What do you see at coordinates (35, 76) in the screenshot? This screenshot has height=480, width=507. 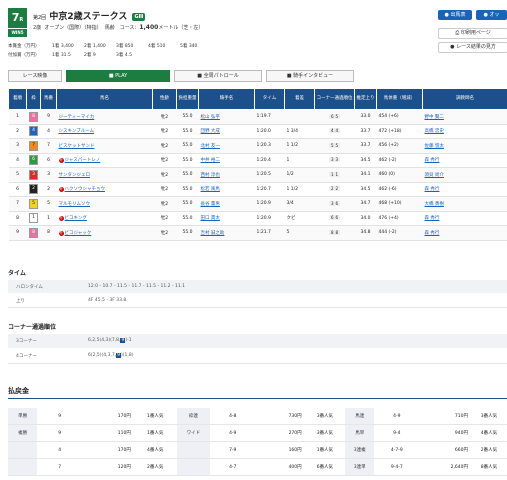 I see `race-video-button: レース映像` at bounding box center [35, 76].